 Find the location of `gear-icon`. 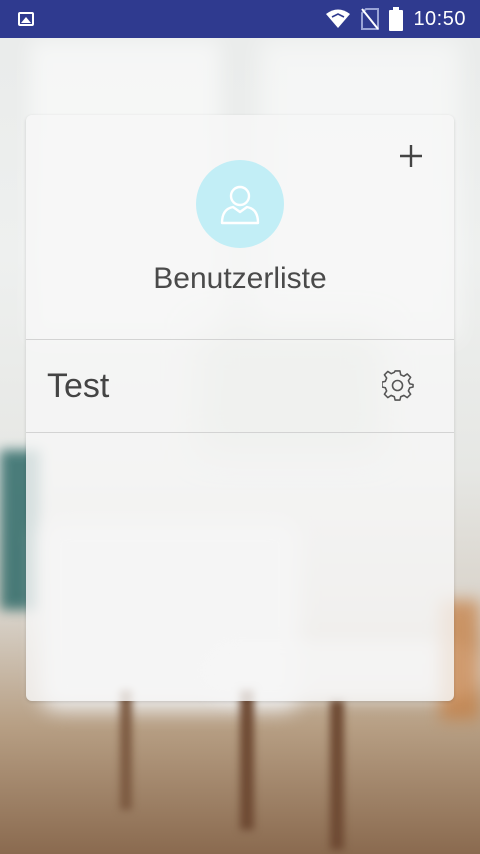

gear-icon is located at coordinates (397, 385).